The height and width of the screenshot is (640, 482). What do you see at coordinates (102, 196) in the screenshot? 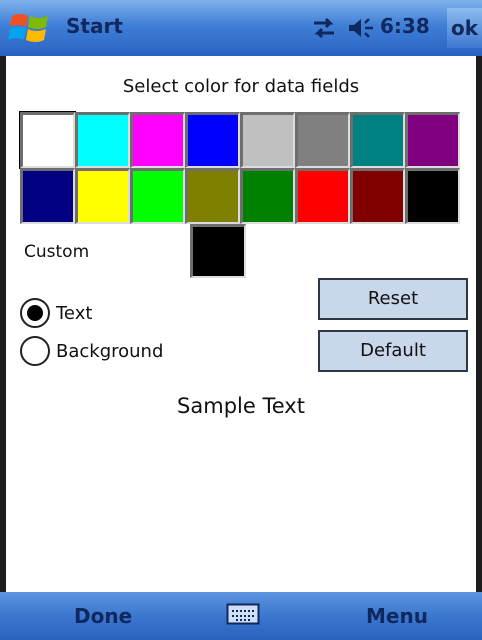
I see `color-swatch-yellow` at bounding box center [102, 196].